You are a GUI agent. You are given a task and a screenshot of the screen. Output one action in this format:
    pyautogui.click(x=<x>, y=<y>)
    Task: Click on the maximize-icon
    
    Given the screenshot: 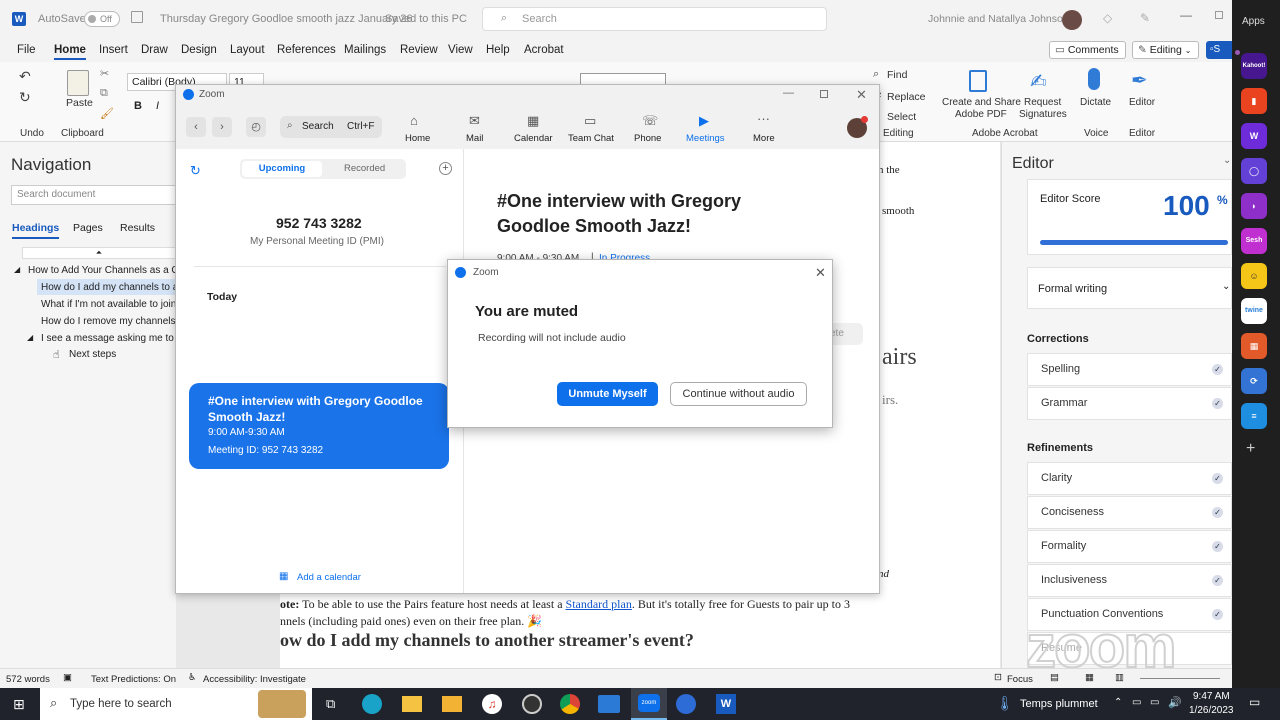 What is the action you would take?
    pyautogui.click(x=824, y=94)
    